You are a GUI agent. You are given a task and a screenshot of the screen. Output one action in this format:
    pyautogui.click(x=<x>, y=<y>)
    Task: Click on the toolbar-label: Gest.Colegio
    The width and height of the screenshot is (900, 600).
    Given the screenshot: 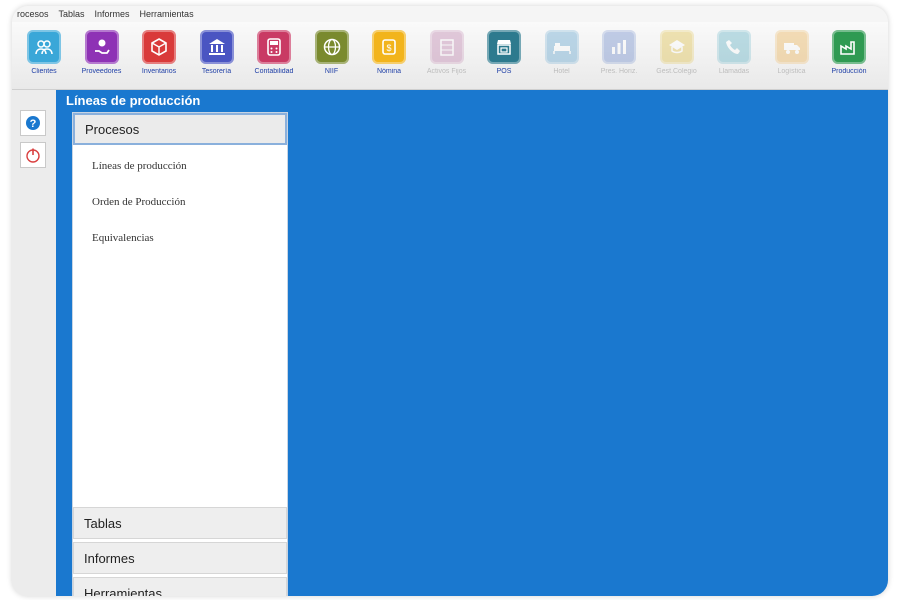 What is the action you would take?
    pyautogui.click(x=676, y=71)
    